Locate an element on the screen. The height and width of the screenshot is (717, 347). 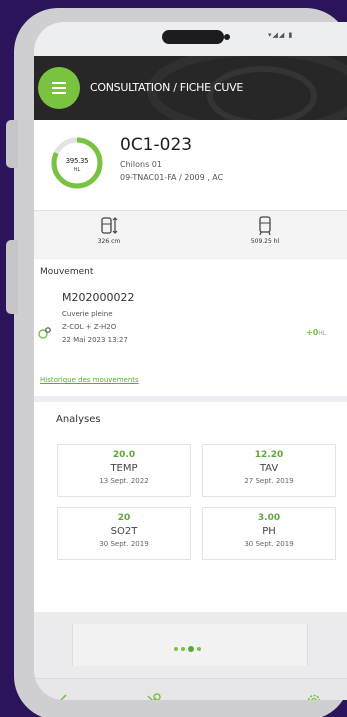
movement-date: 22 Mai 2023 13:27 is located at coordinates (95, 340).